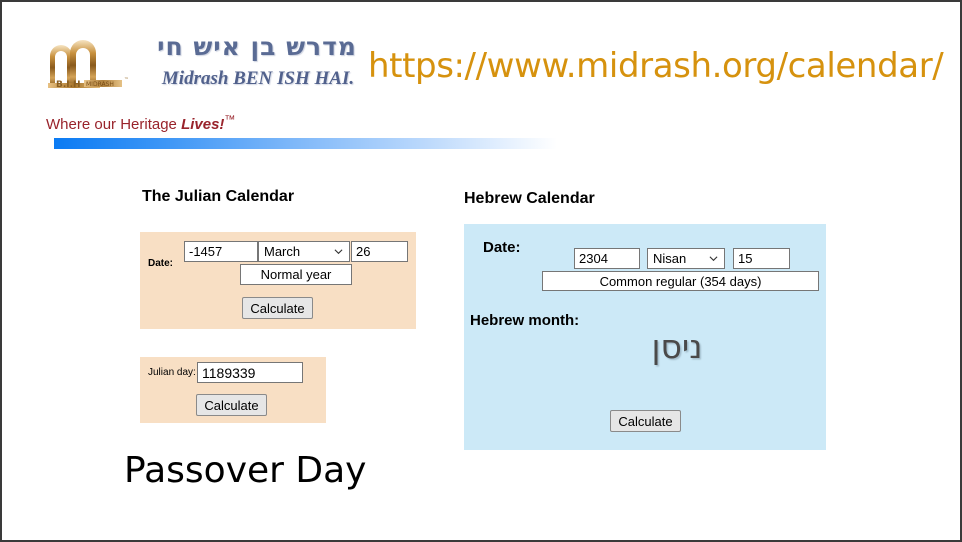  Describe the element at coordinates (257, 46) in the screenshot. I see `hebrew-brand-name: מדרש בן איש חי` at that location.